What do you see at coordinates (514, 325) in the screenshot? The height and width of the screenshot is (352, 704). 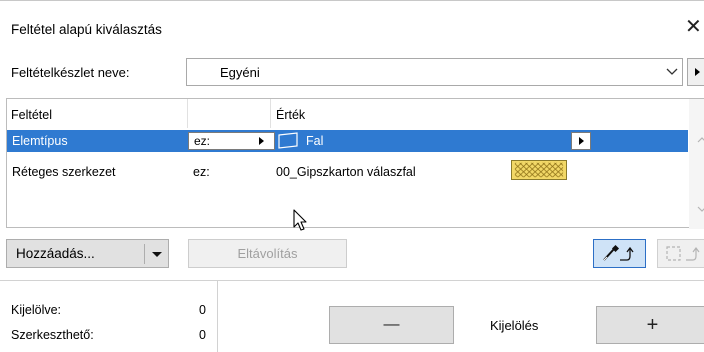 I see `selection-label: Kijelölés` at bounding box center [514, 325].